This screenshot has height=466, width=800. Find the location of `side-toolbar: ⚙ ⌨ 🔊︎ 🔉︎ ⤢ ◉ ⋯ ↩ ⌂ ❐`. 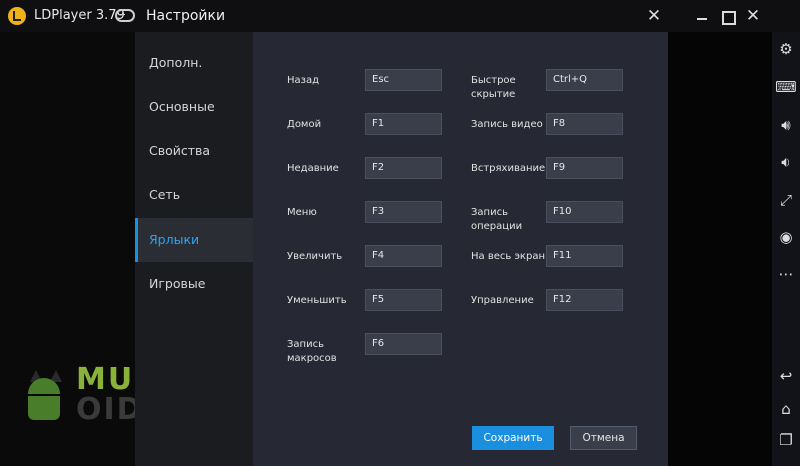

side-toolbar: ⚙ ⌨ 🔊︎ 🔉︎ ⤢ ◉ ⋯ ↩ ⌂ ❐ is located at coordinates (786, 249).